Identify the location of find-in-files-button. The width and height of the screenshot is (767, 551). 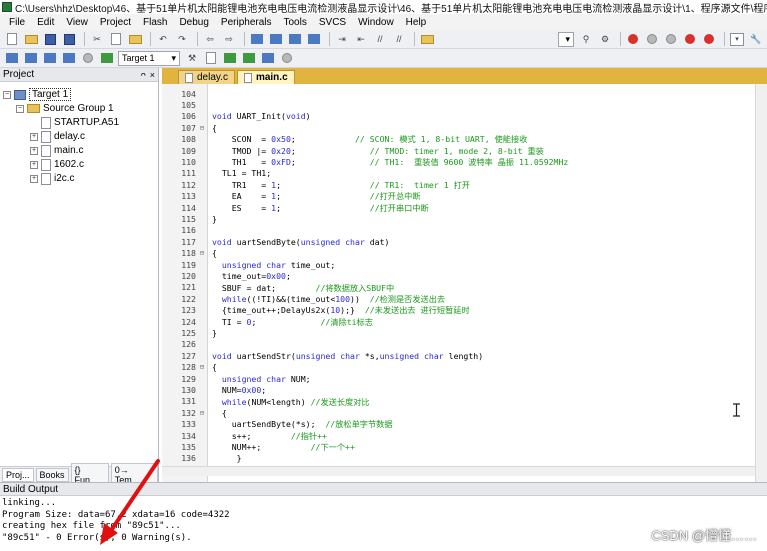
(427, 39).